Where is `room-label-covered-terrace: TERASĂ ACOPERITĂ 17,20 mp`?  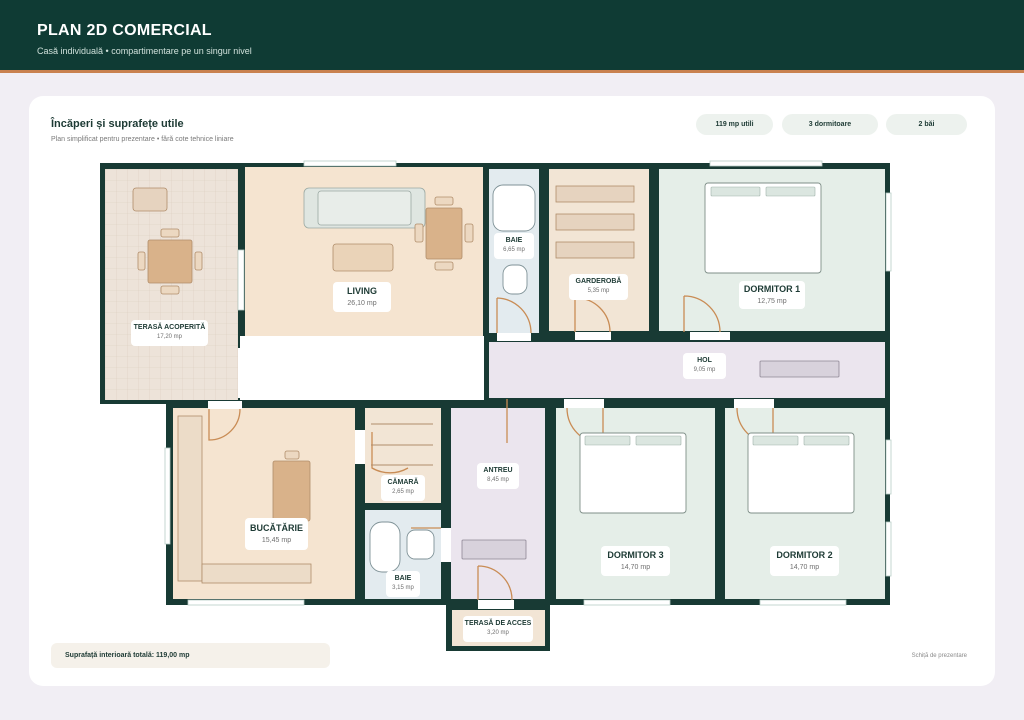
room-label-covered-terrace: TERASĂ ACOPERITĂ 17,20 mp is located at coordinates (169, 333).